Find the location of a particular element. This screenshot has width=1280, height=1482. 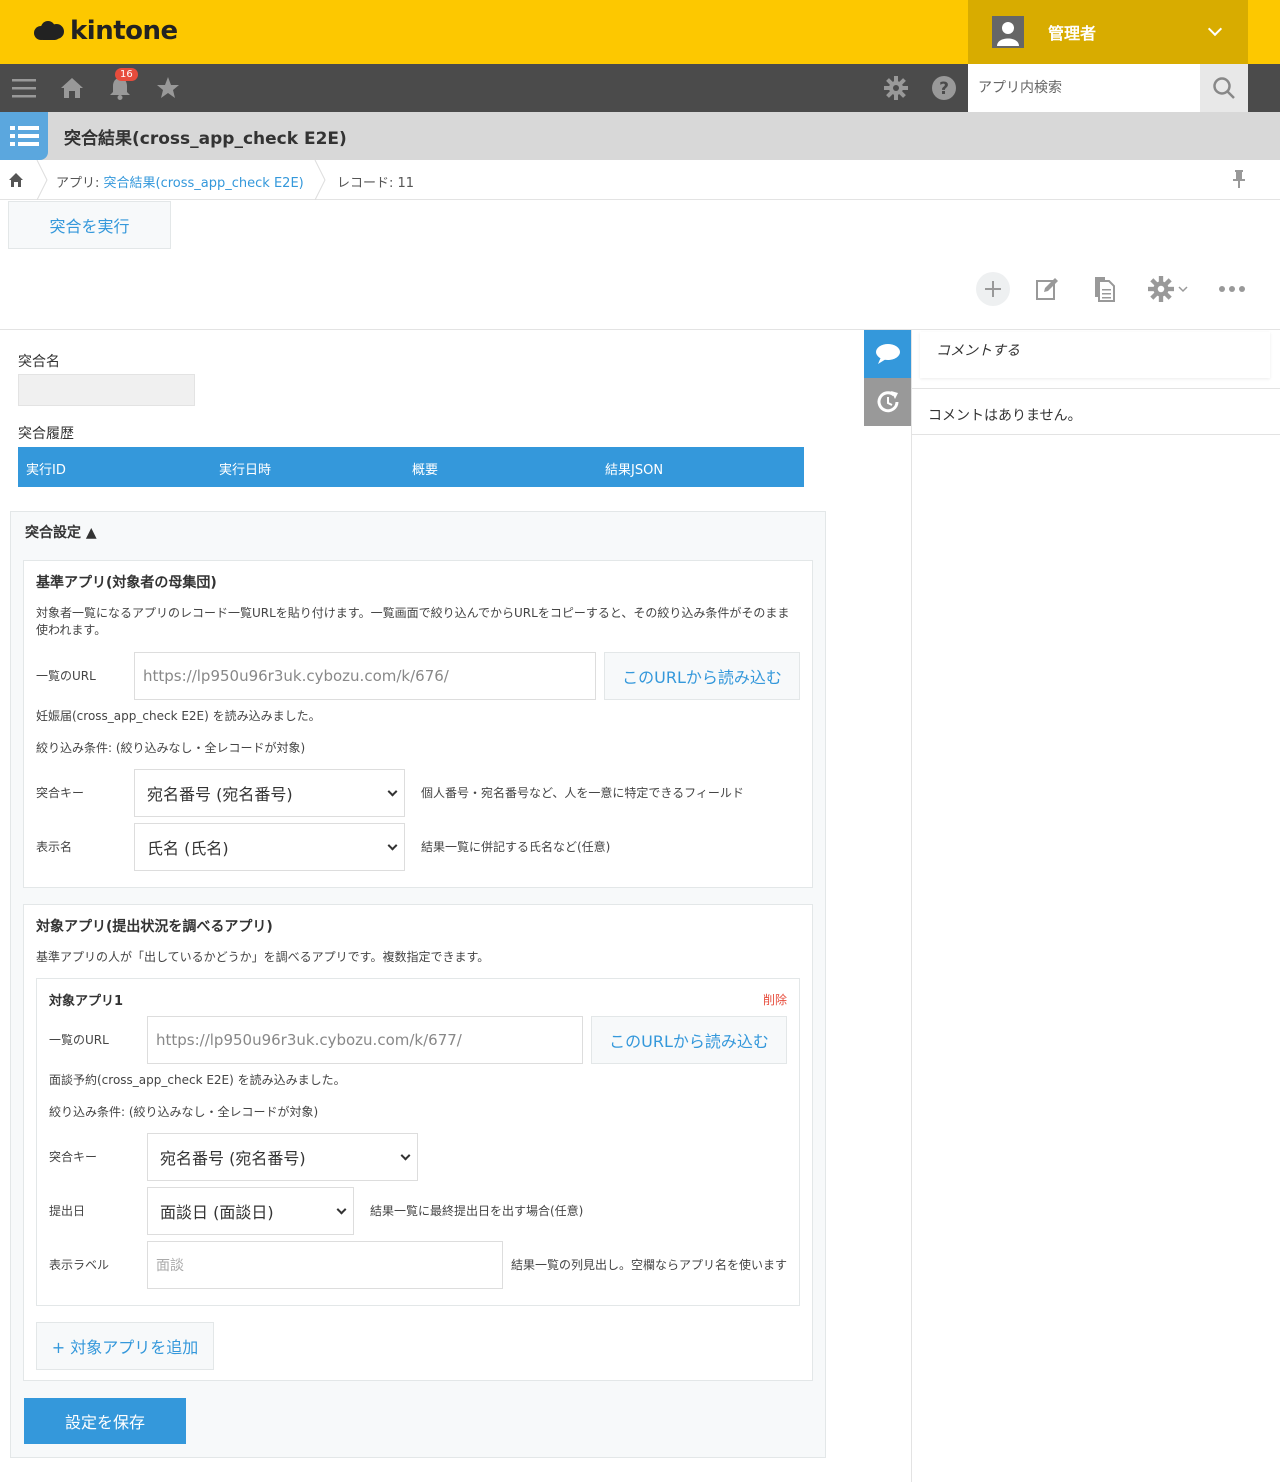

global-header: kintone 管理者 is located at coordinates (640, 32).